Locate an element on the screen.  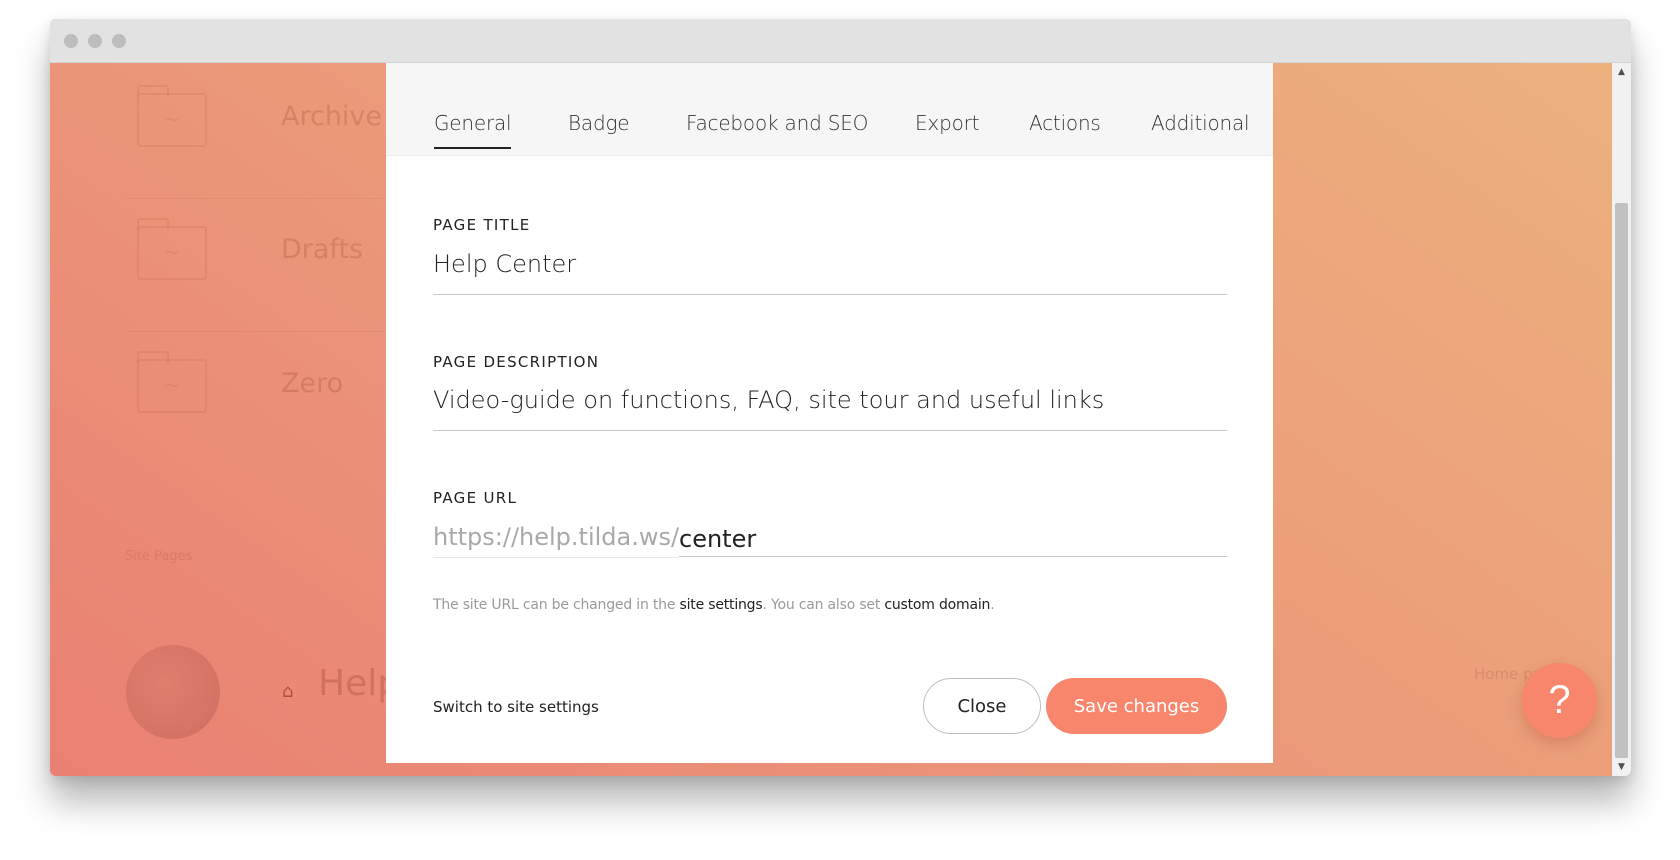
tab-general: General is located at coordinates (473, 130).